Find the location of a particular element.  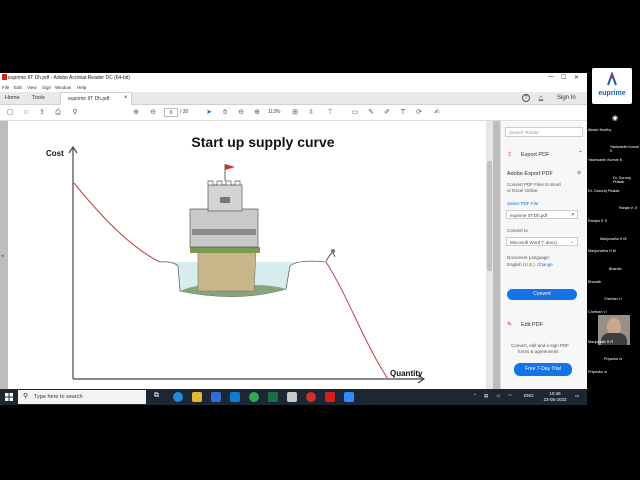

menu-view: View is located at coordinates (32, 87).